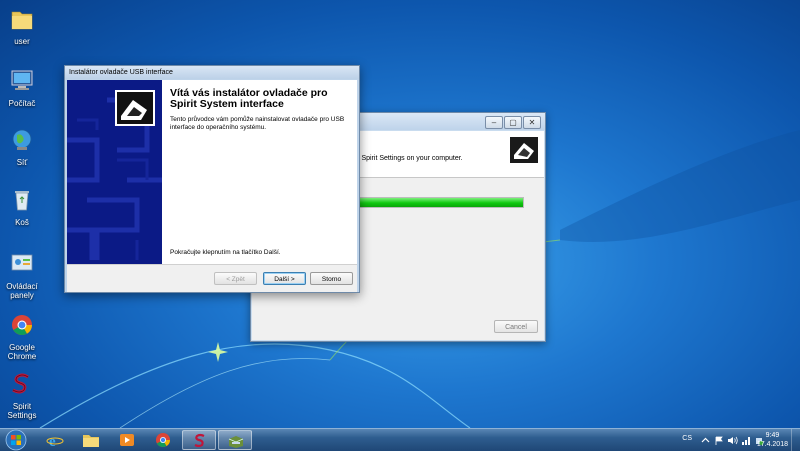 Image resolution: width=800 pixels, height=451 pixels. I want to click on taskbar: e CS 9:49 17.4.2018, so click(400, 439).